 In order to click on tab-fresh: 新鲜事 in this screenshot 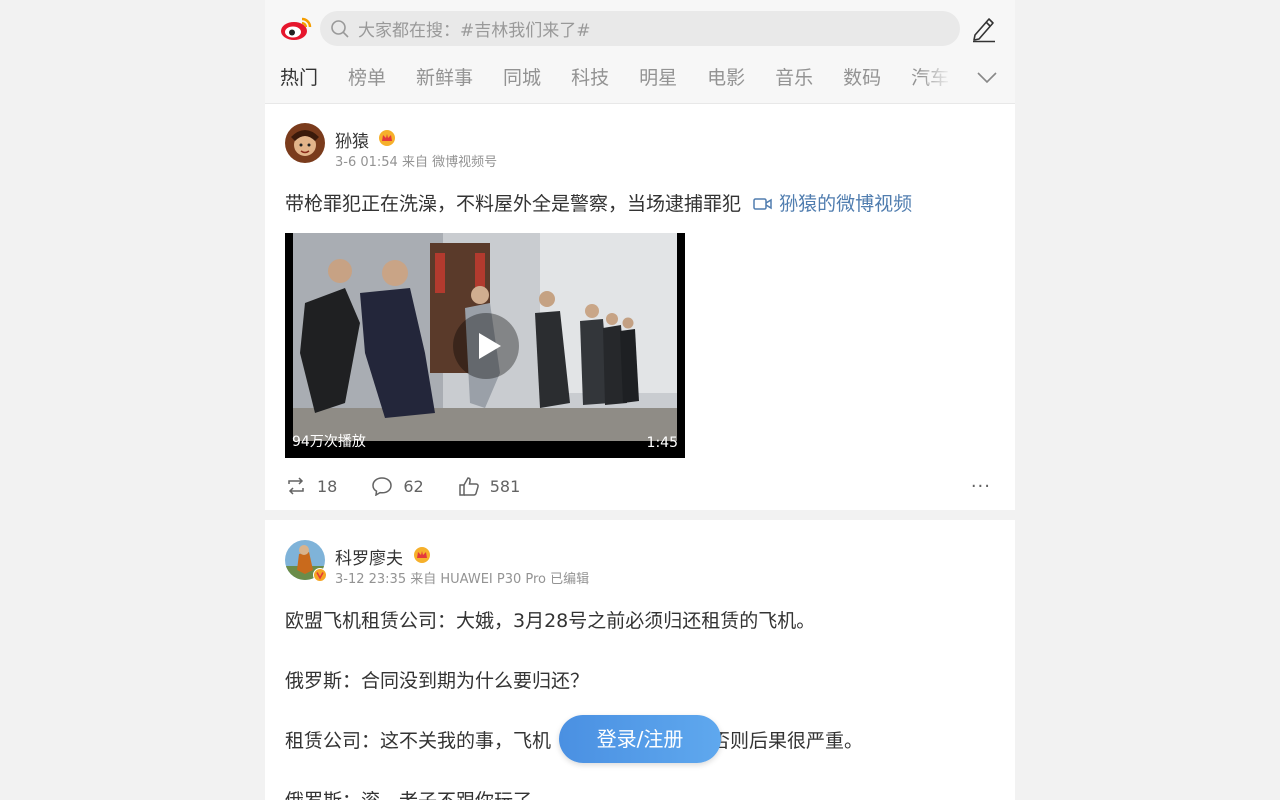, I will do `click(444, 79)`.